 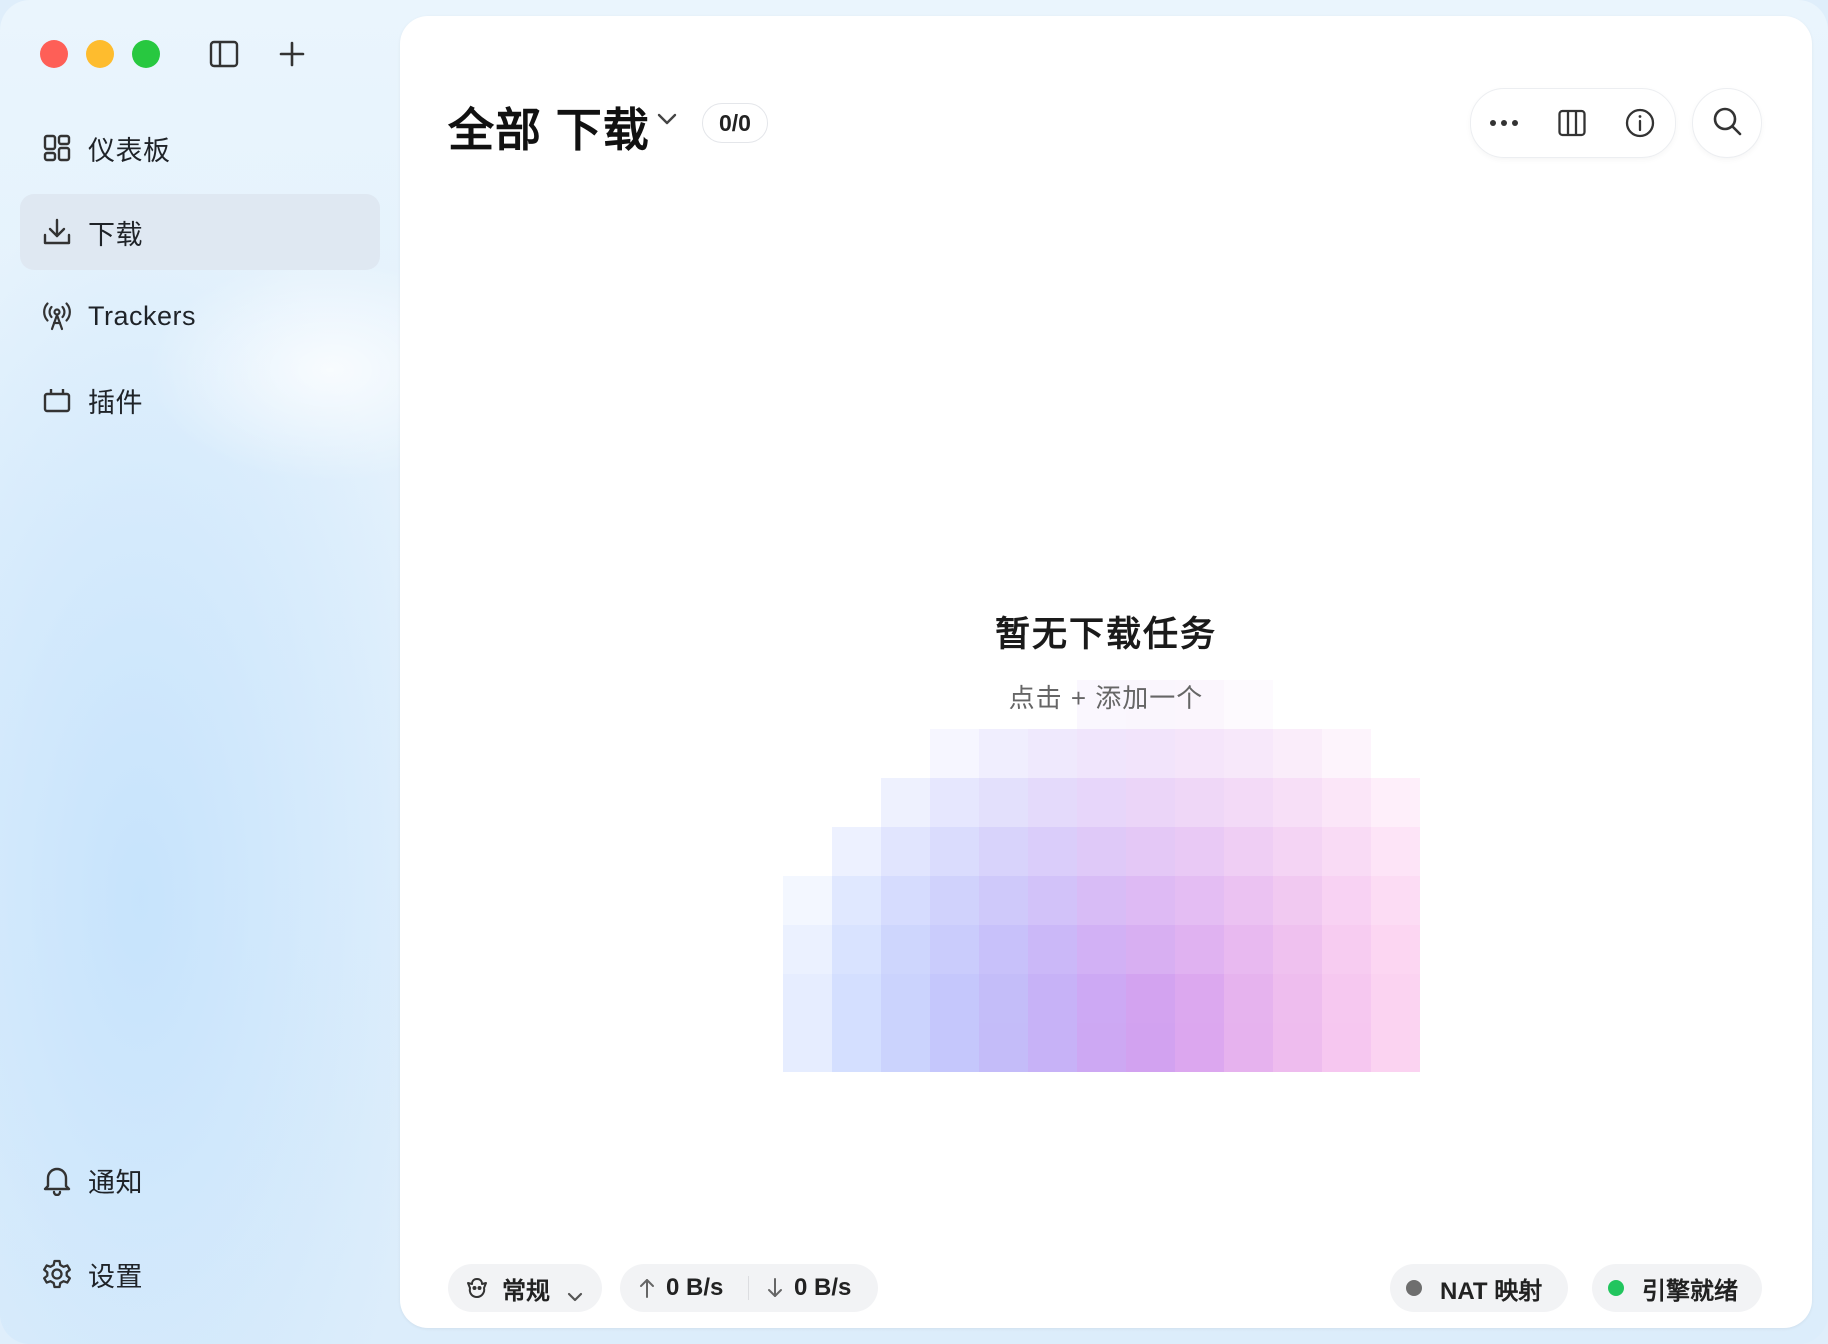 I want to click on nat-status-dot, so click(x=1414, y=1288).